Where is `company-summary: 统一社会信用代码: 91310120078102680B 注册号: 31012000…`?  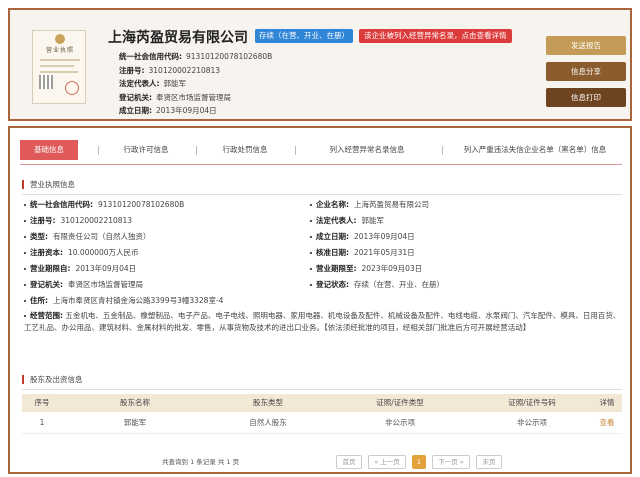 company-summary: 统一社会信用代码: 91310120078102680B 注册号: 31012000… is located at coordinates (195, 84).